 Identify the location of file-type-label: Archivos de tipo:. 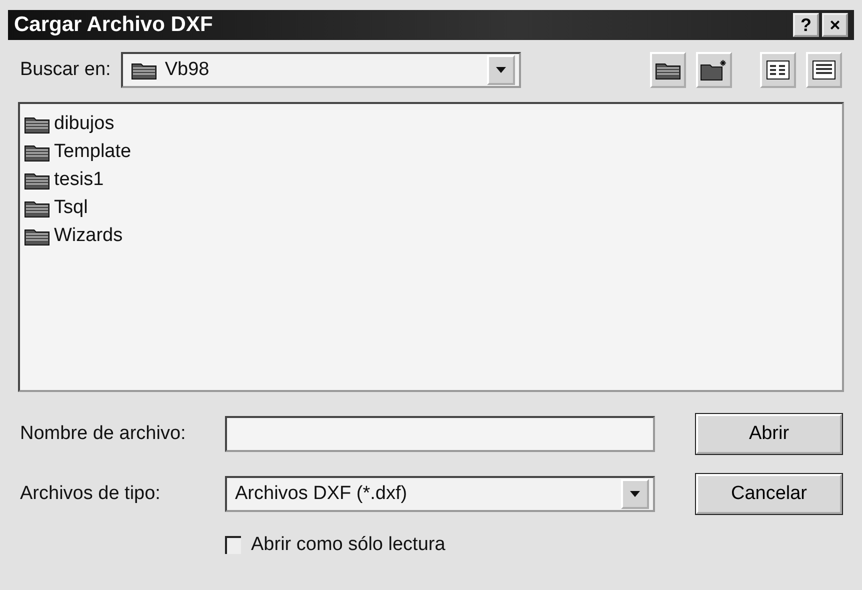
(91, 494).